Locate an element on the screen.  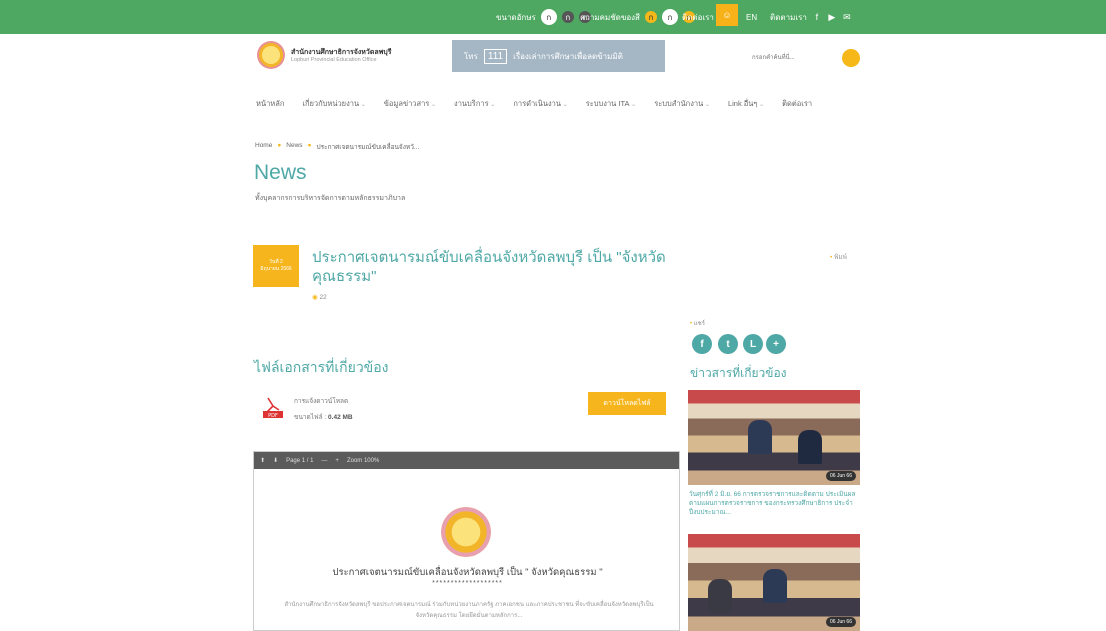
nav-ita: ระบบงาน ITA is located at coordinates (611, 104).